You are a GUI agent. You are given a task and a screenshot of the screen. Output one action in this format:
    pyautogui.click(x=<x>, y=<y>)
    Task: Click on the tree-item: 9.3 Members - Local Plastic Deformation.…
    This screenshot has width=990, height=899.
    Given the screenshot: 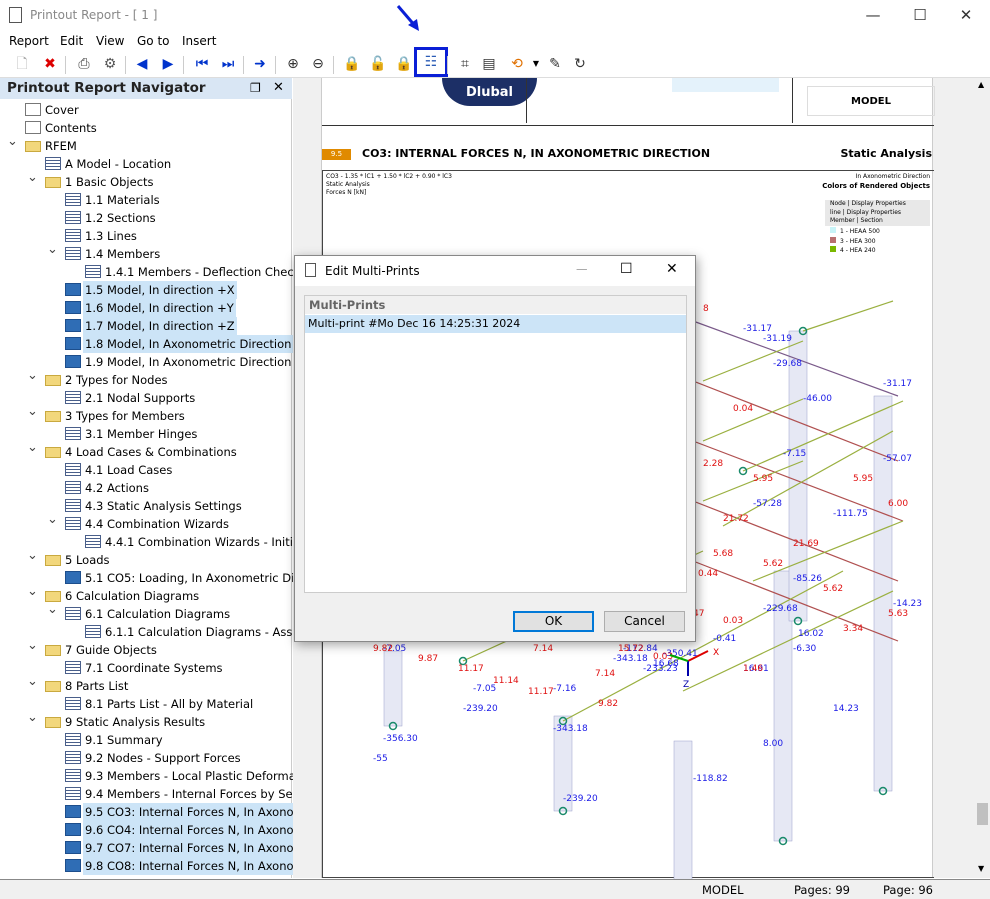 What is the action you would take?
    pyautogui.click(x=164, y=776)
    